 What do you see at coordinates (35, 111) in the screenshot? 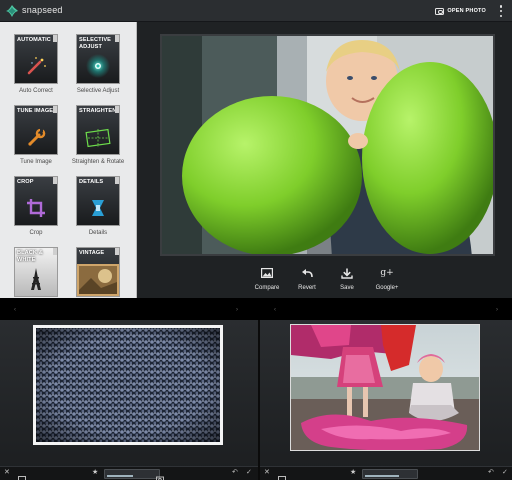
I see `tool-name: TUNE IMAGE` at bounding box center [35, 111].